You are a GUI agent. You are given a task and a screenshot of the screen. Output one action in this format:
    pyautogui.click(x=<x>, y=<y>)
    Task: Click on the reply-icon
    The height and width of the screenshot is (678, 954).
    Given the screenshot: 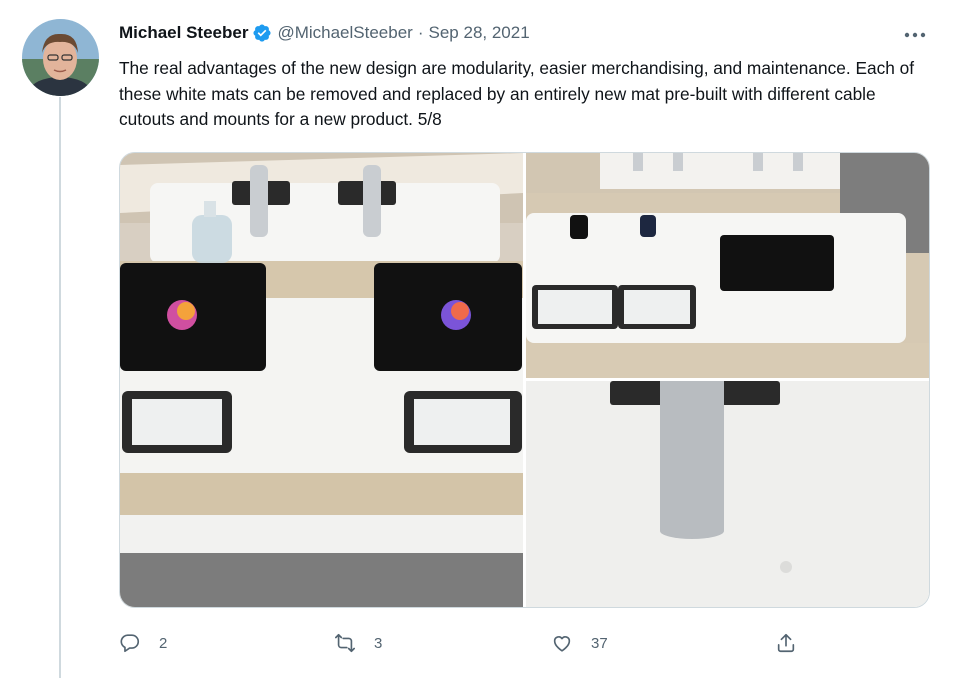 What is the action you would take?
    pyautogui.click(x=130, y=643)
    